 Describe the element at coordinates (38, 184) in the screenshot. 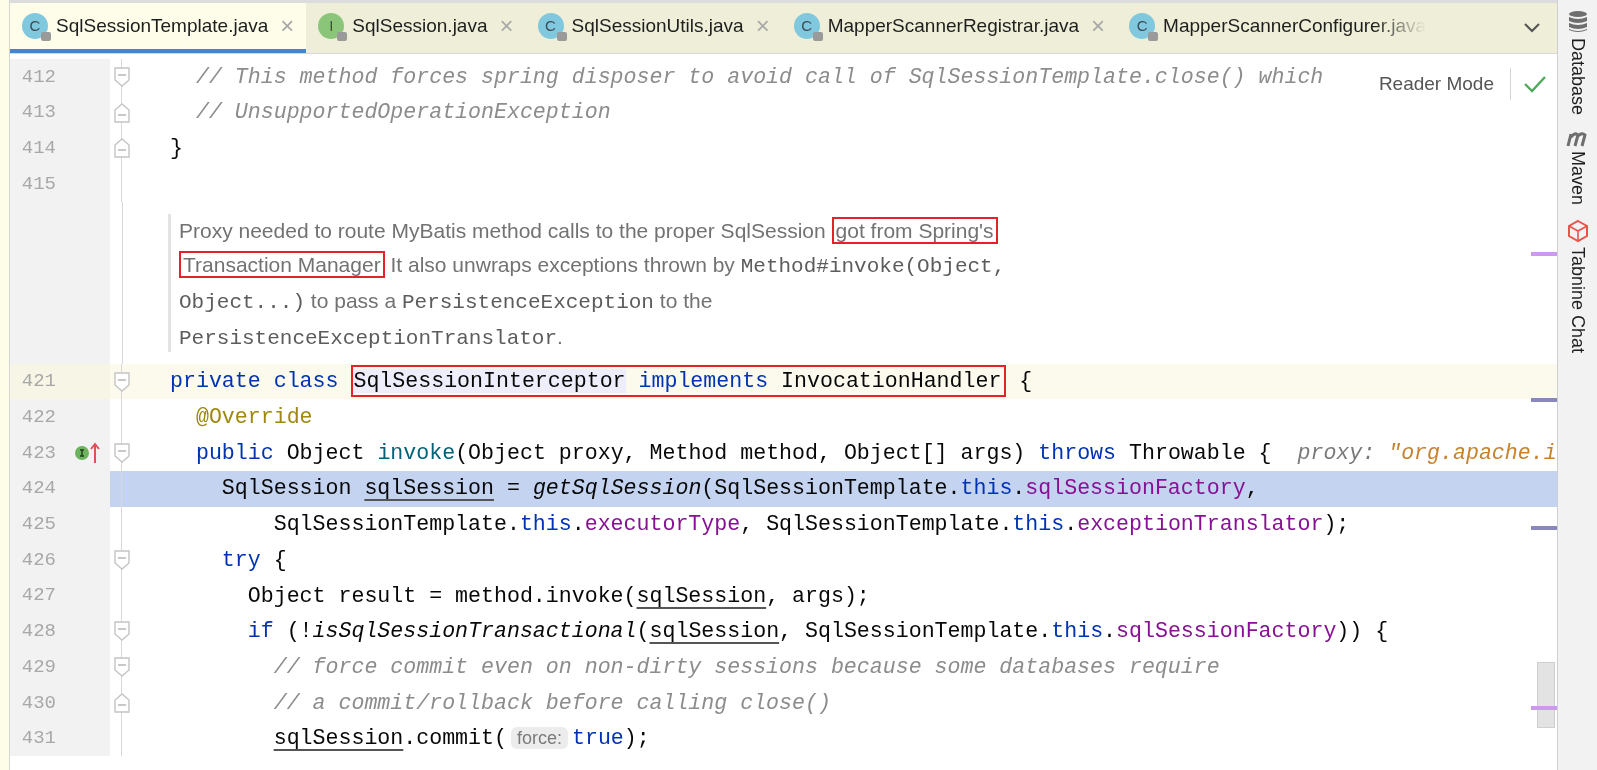

I see `line-number: 415` at that location.